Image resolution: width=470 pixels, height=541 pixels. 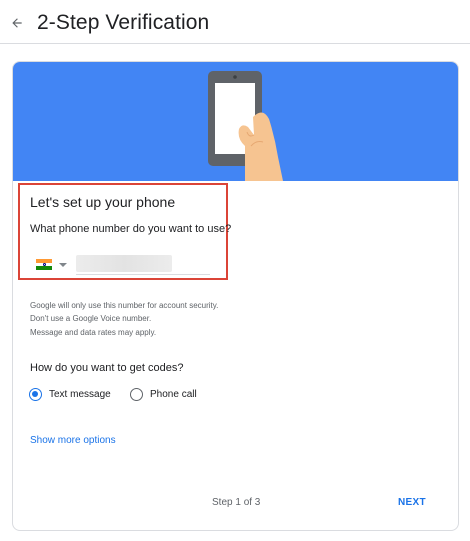 What do you see at coordinates (236, 502) in the screenshot?
I see `step-indicator: Step 1 of 3` at bounding box center [236, 502].